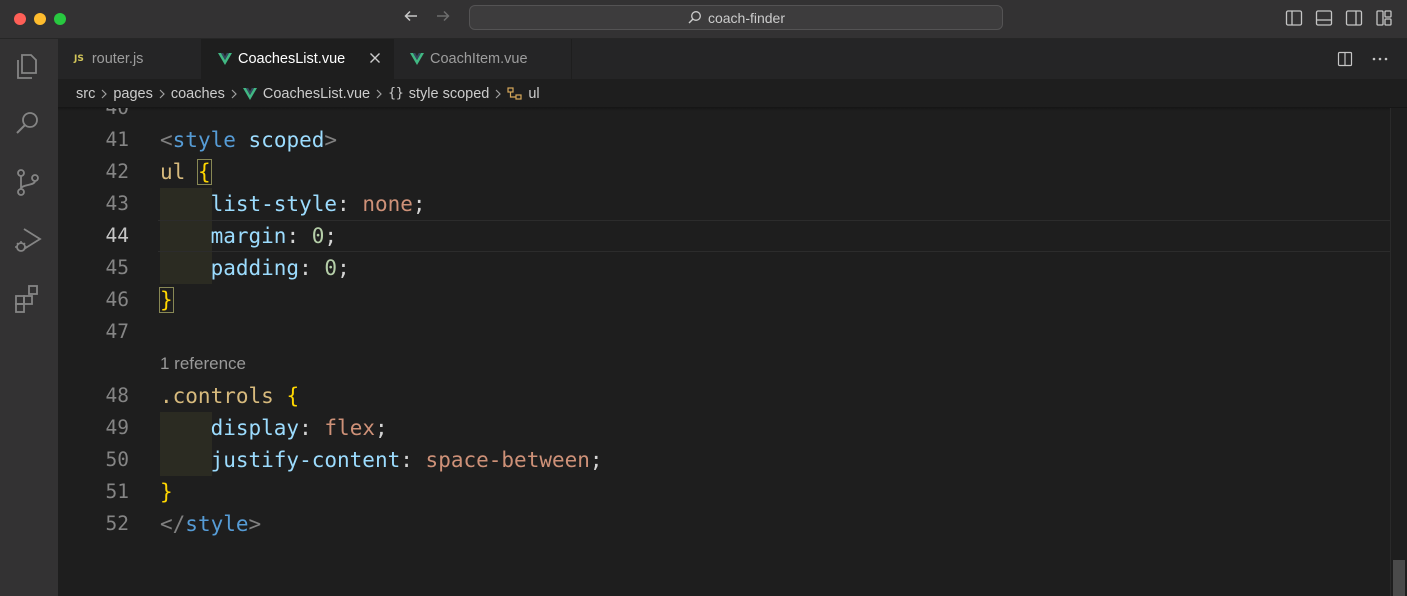 This screenshot has width=1407, height=596. Describe the element at coordinates (20, 19) in the screenshot. I see `window-close-button` at that location.